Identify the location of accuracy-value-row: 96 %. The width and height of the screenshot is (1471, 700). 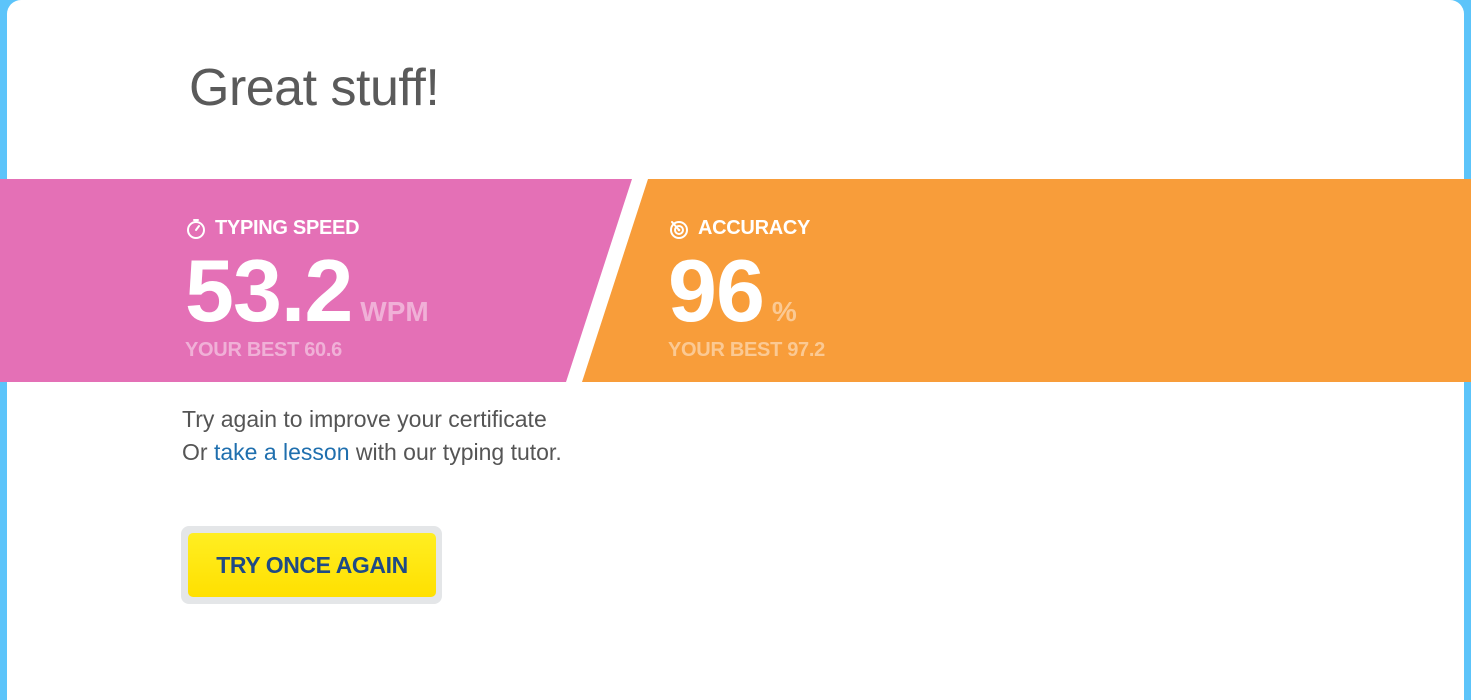
(732, 291).